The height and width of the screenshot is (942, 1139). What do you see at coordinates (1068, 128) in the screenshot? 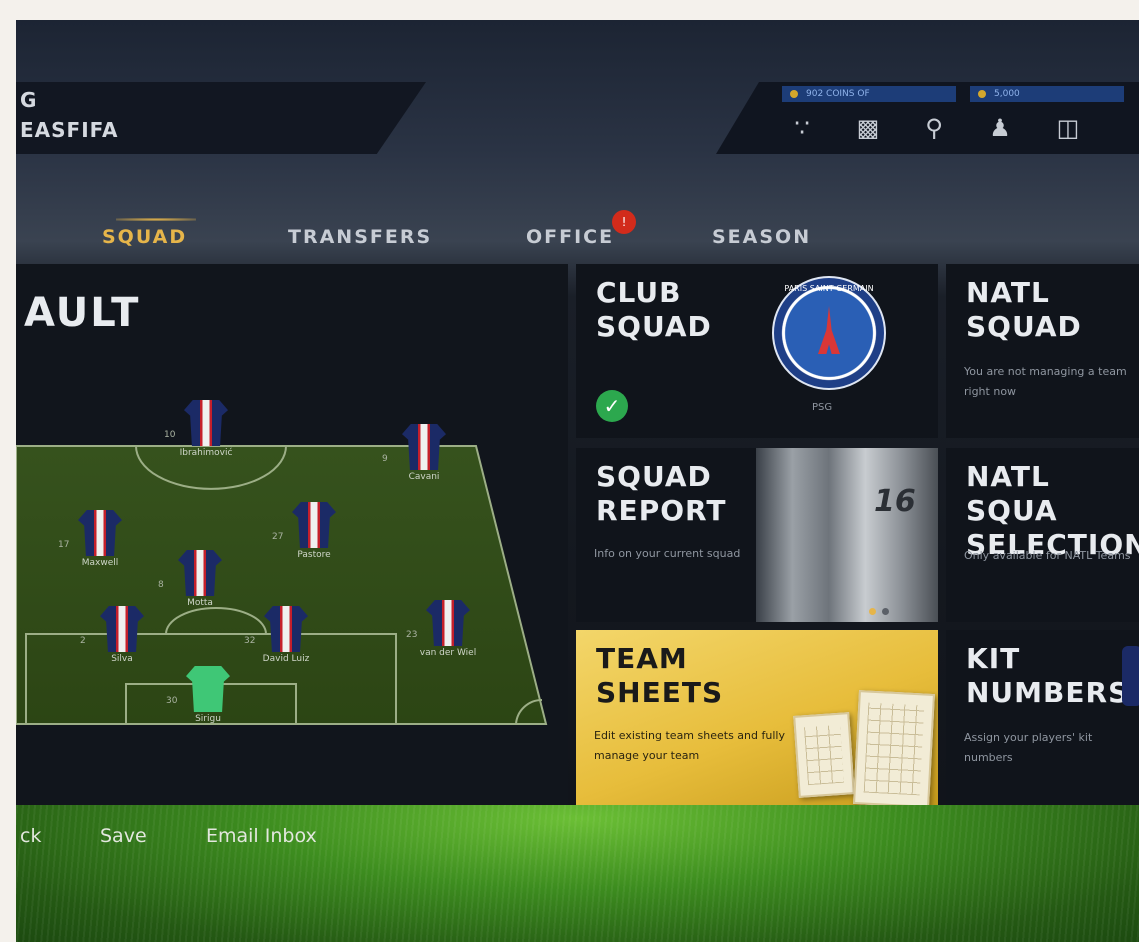
I see `cart-icon: ◫` at bounding box center [1068, 128].